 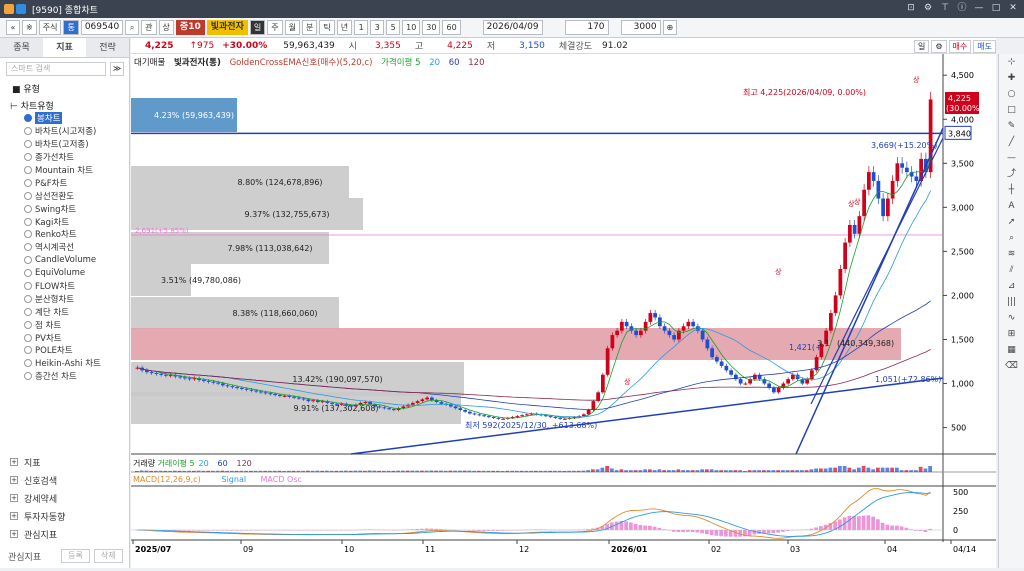 I want to click on market-select: 주식, so click(x=50, y=27).